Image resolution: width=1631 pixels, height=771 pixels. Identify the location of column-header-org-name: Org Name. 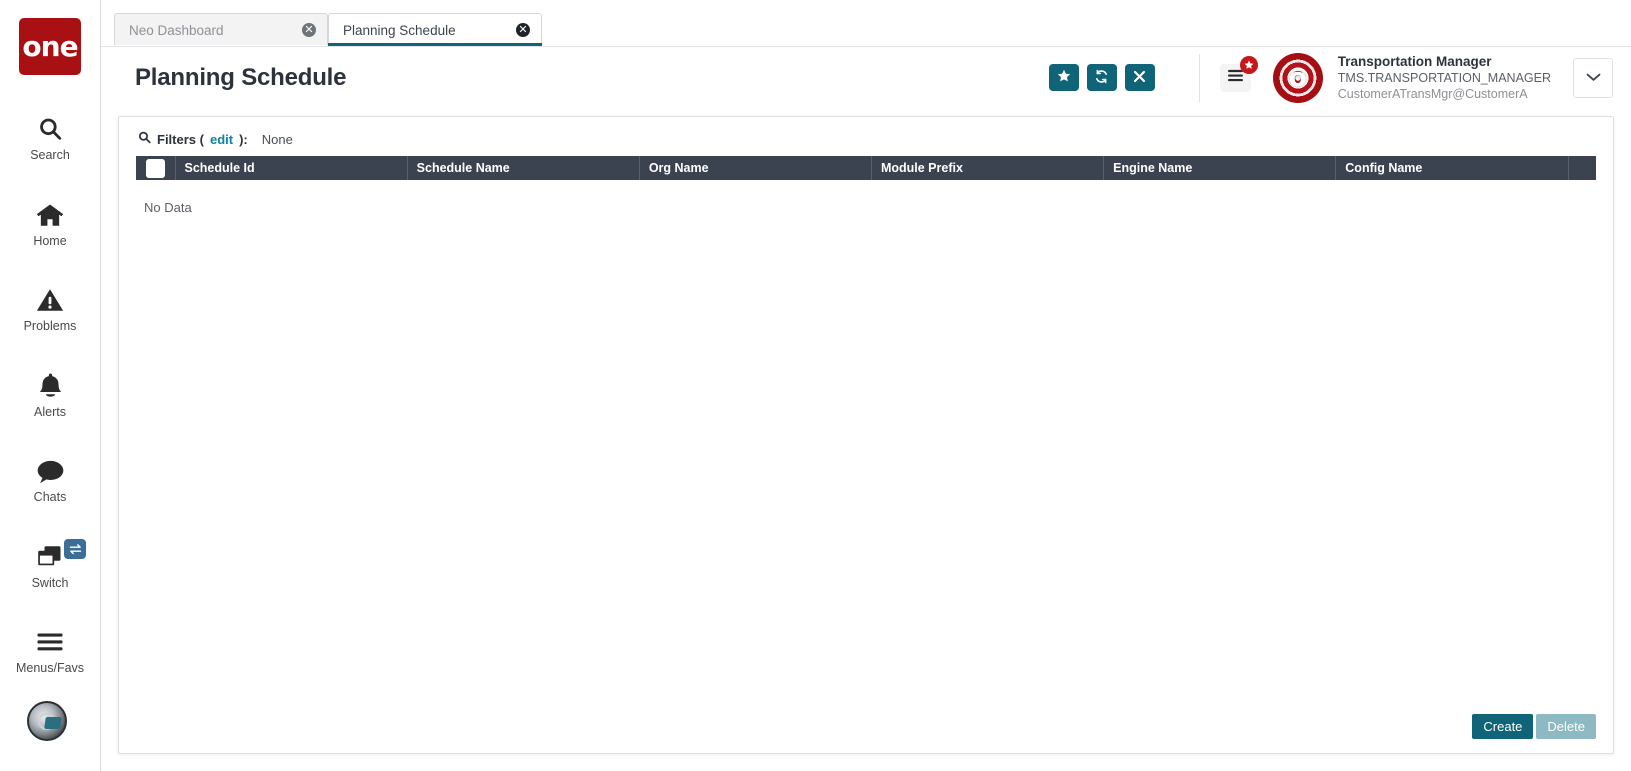
(755, 168).